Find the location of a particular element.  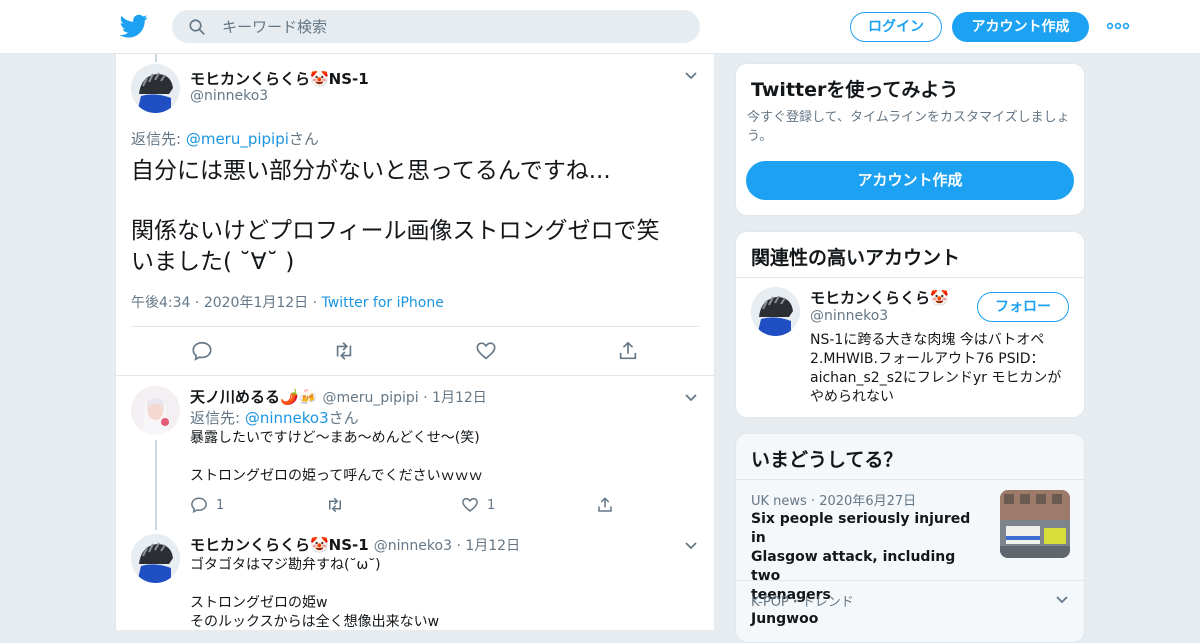

reply-header: 天ノ川めるる🌶️🍻 @meru_pipipi · 1月12日 is located at coordinates (338, 396).